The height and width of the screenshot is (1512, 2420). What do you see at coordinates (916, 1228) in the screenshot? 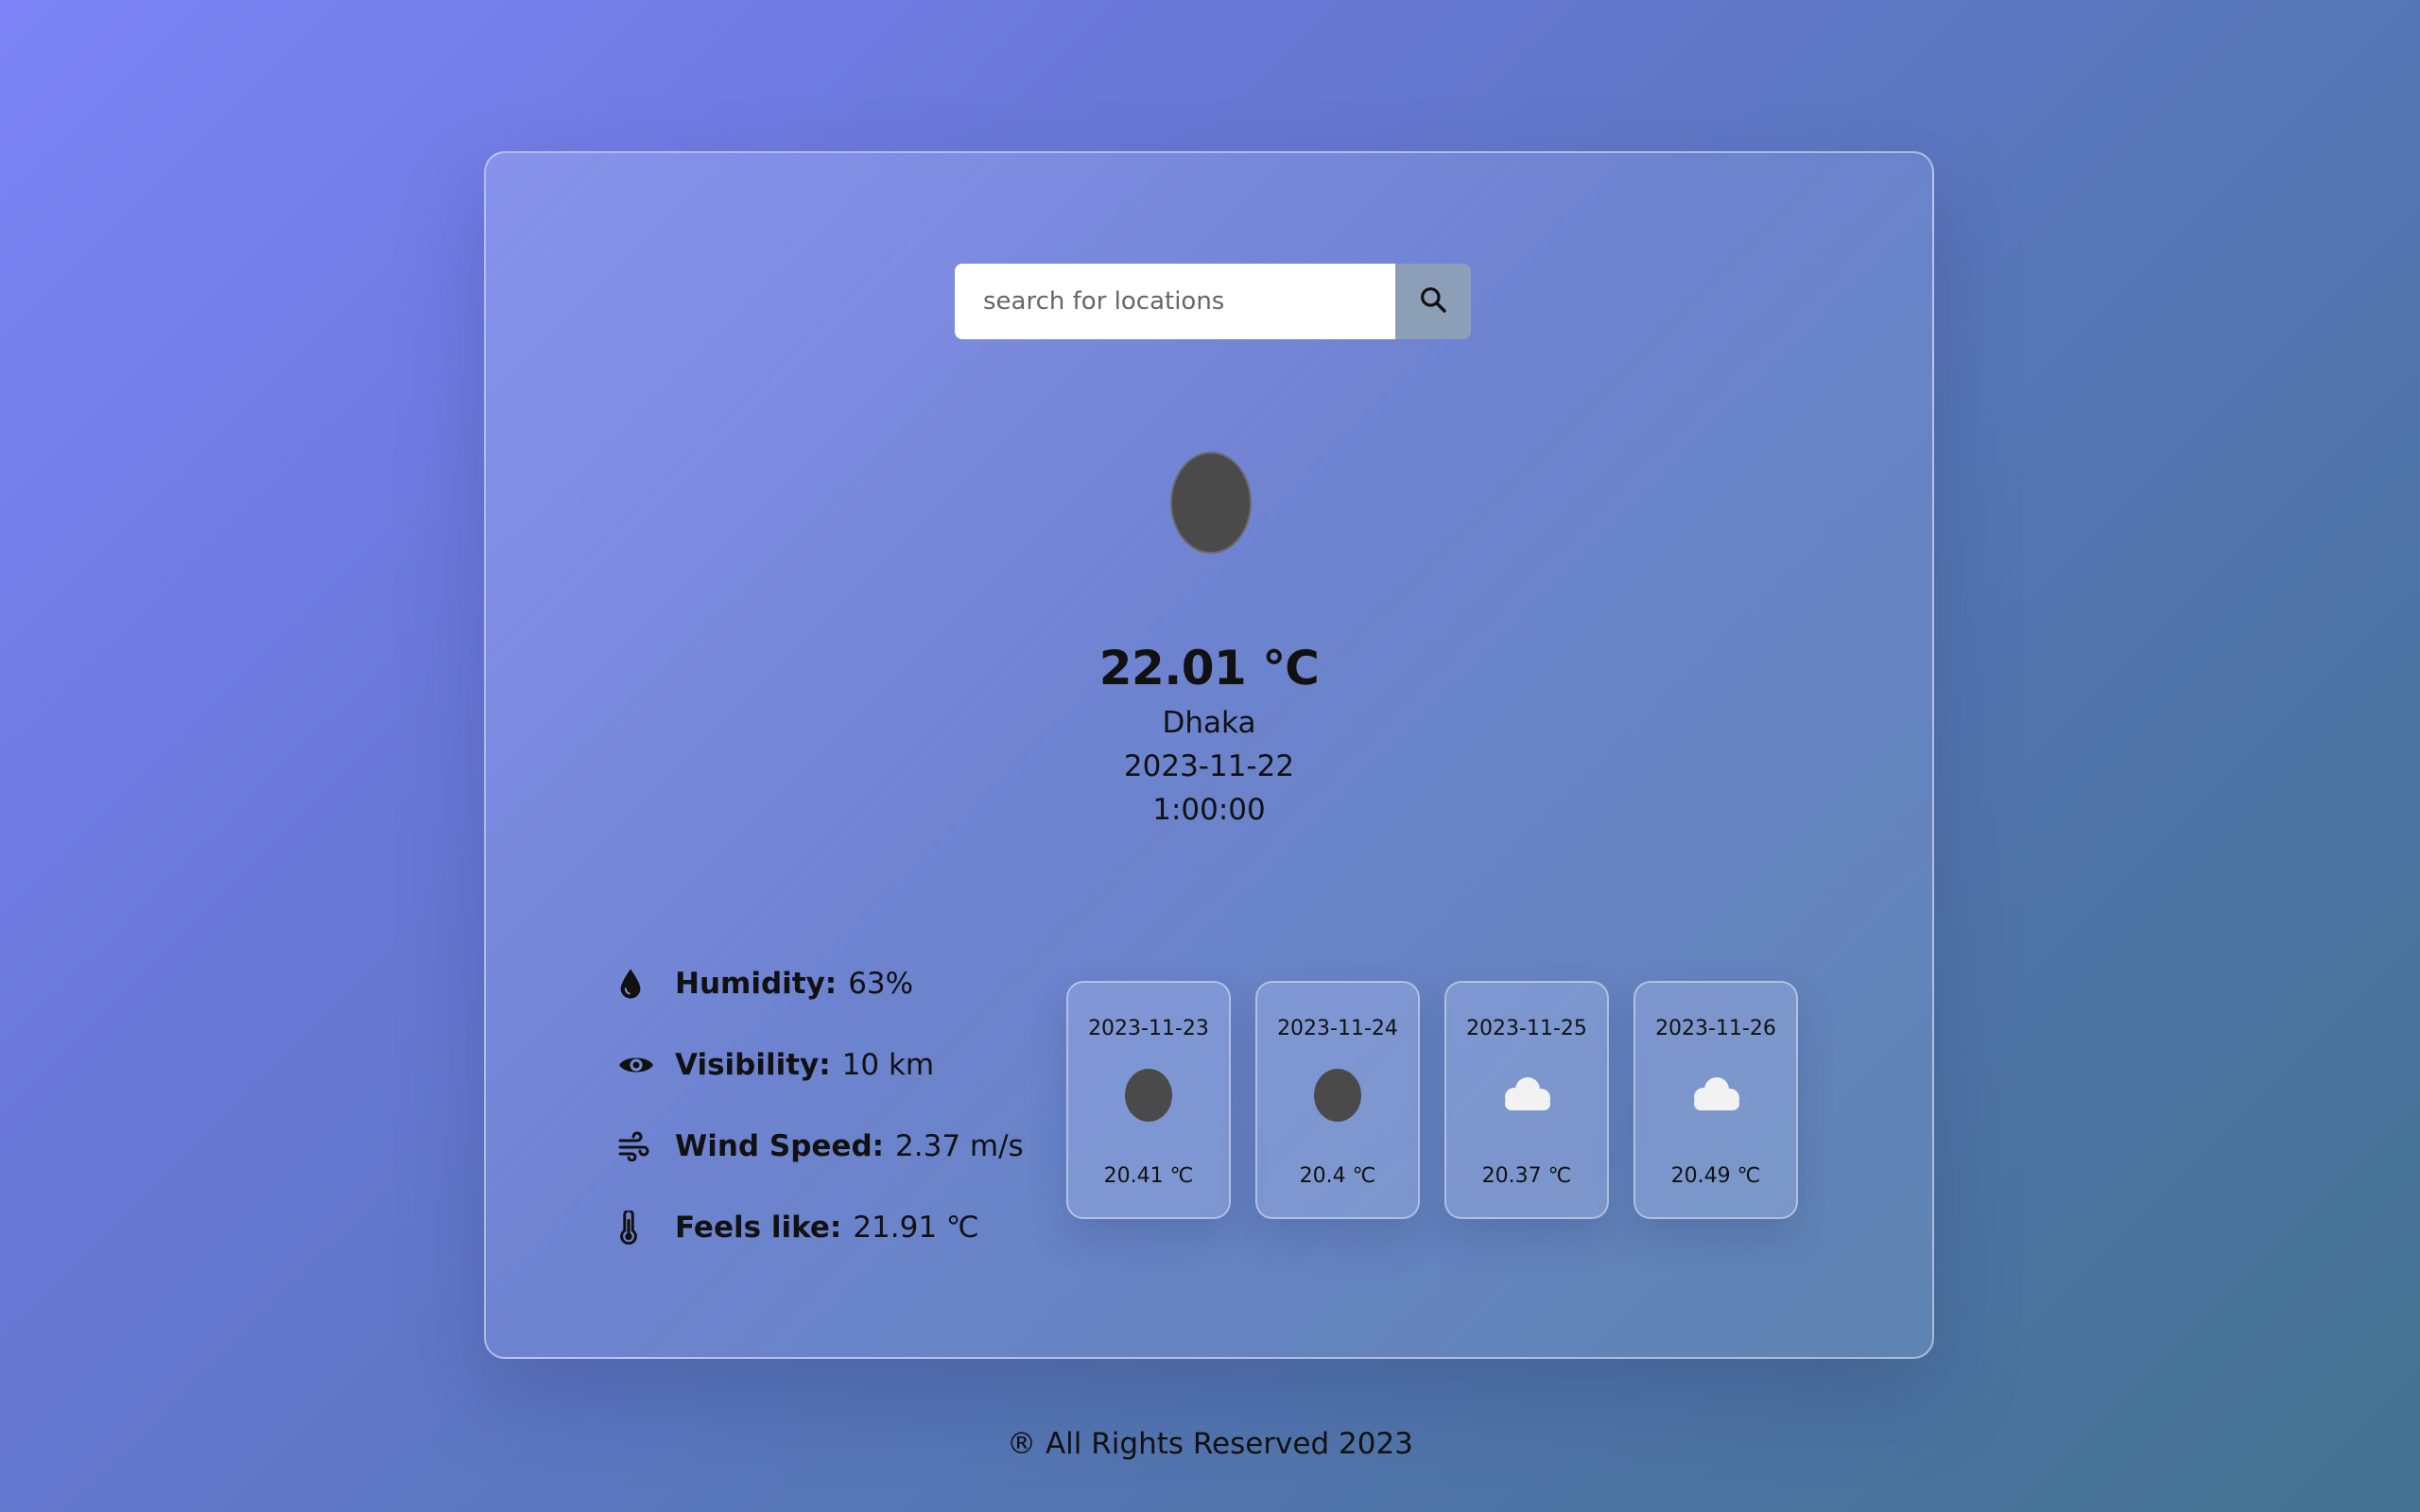
I see `feels-like-value: 21.91 ℃` at bounding box center [916, 1228].